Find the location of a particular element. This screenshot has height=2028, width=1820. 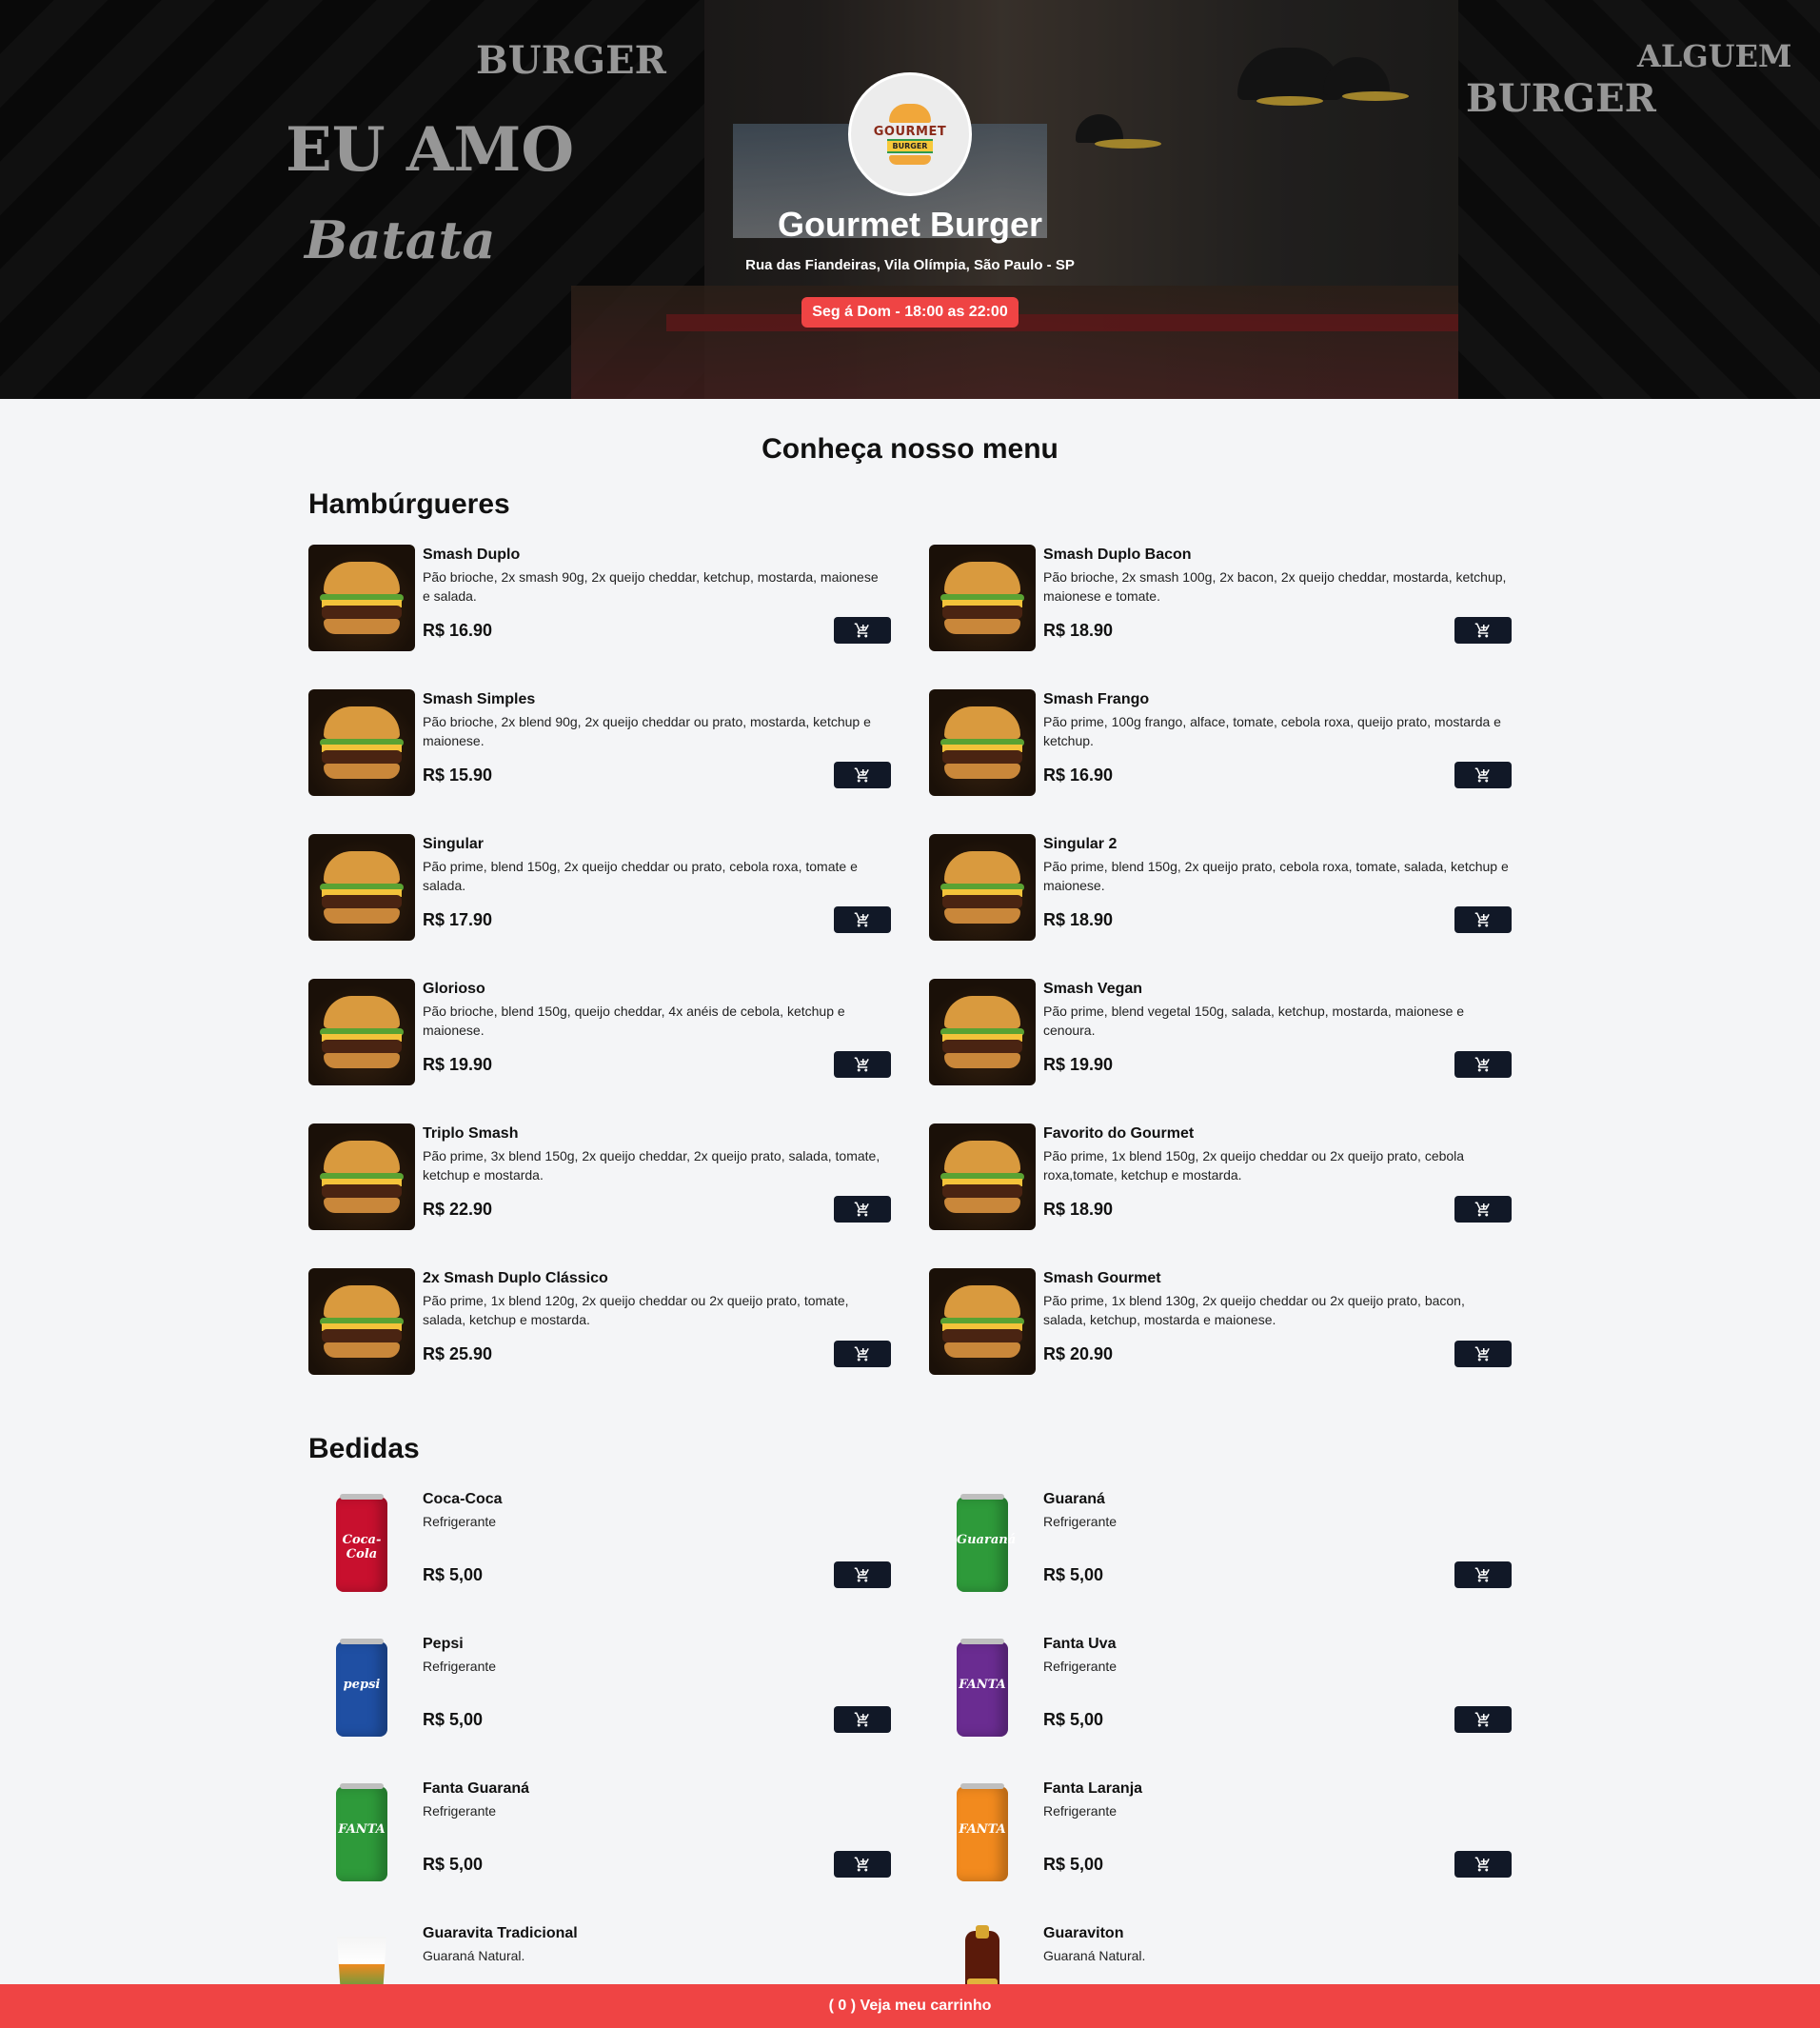

cart-label: Veja meu carrinho is located at coordinates (926, 2006).